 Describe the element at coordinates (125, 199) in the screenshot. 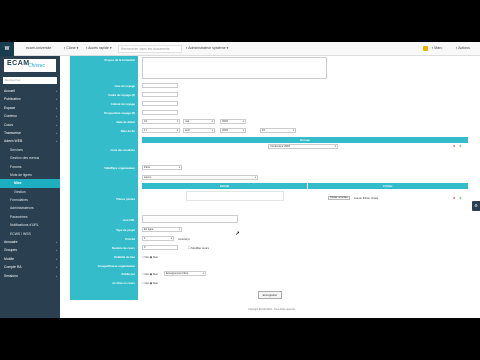

I see `label-pieces: Pièces jointes` at that location.